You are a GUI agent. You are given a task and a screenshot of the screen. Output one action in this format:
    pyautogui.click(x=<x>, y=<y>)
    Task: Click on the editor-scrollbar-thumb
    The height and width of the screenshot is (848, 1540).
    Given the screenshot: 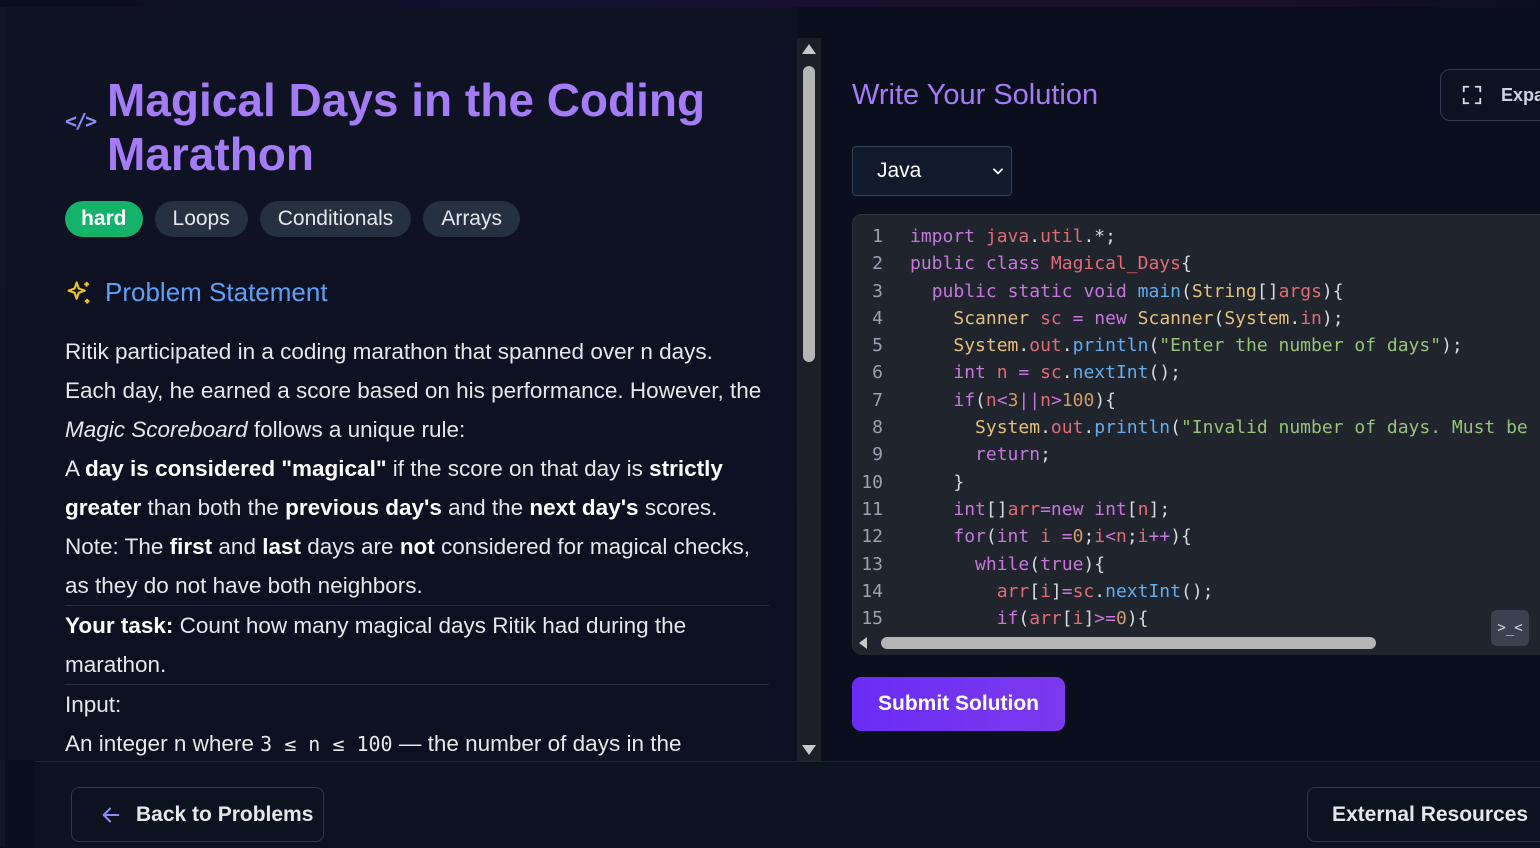 What is the action you would take?
    pyautogui.click(x=1128, y=643)
    